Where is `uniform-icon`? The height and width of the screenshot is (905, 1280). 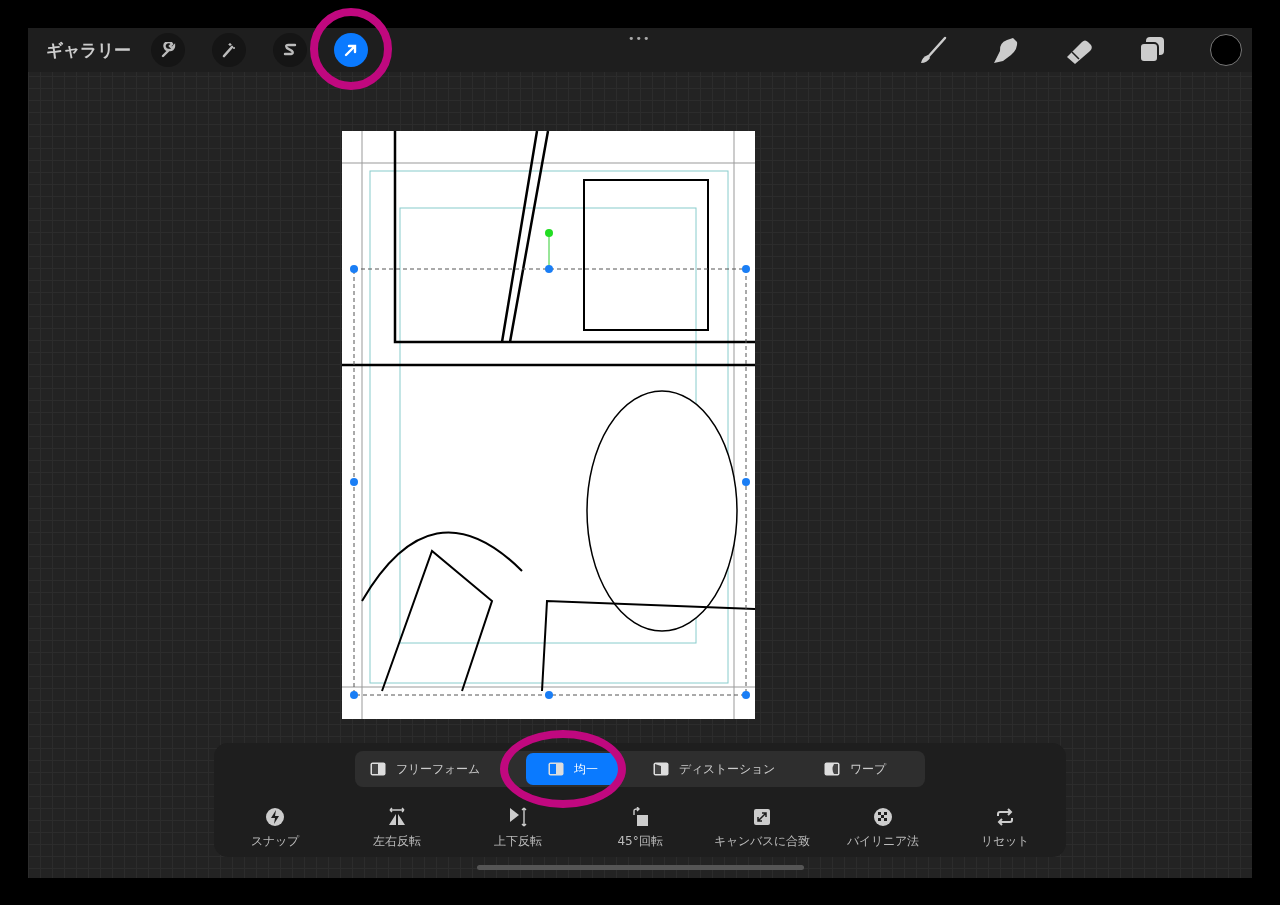 uniform-icon is located at coordinates (555, 769).